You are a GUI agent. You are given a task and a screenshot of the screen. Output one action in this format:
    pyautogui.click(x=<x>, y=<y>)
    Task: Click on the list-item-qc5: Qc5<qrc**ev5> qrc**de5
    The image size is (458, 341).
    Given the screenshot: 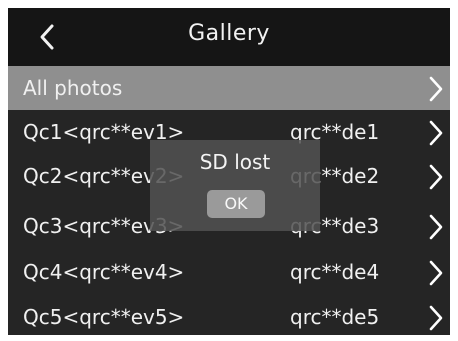 What is the action you would take?
    pyautogui.click(x=229, y=315)
    